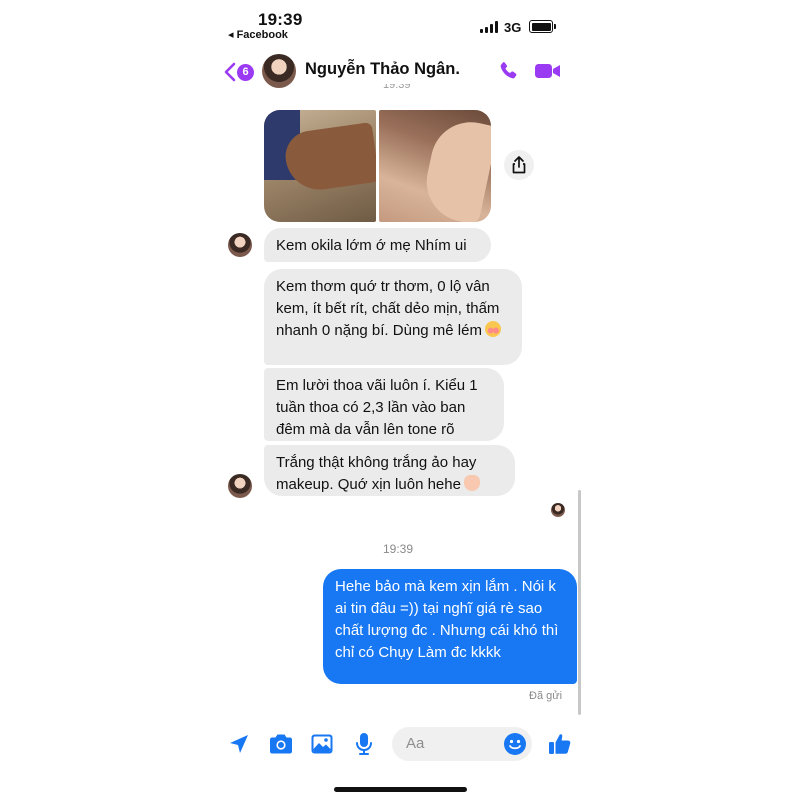 Image resolution: width=800 pixels, height=800 pixels. I want to click on share-icon, so click(519, 165).